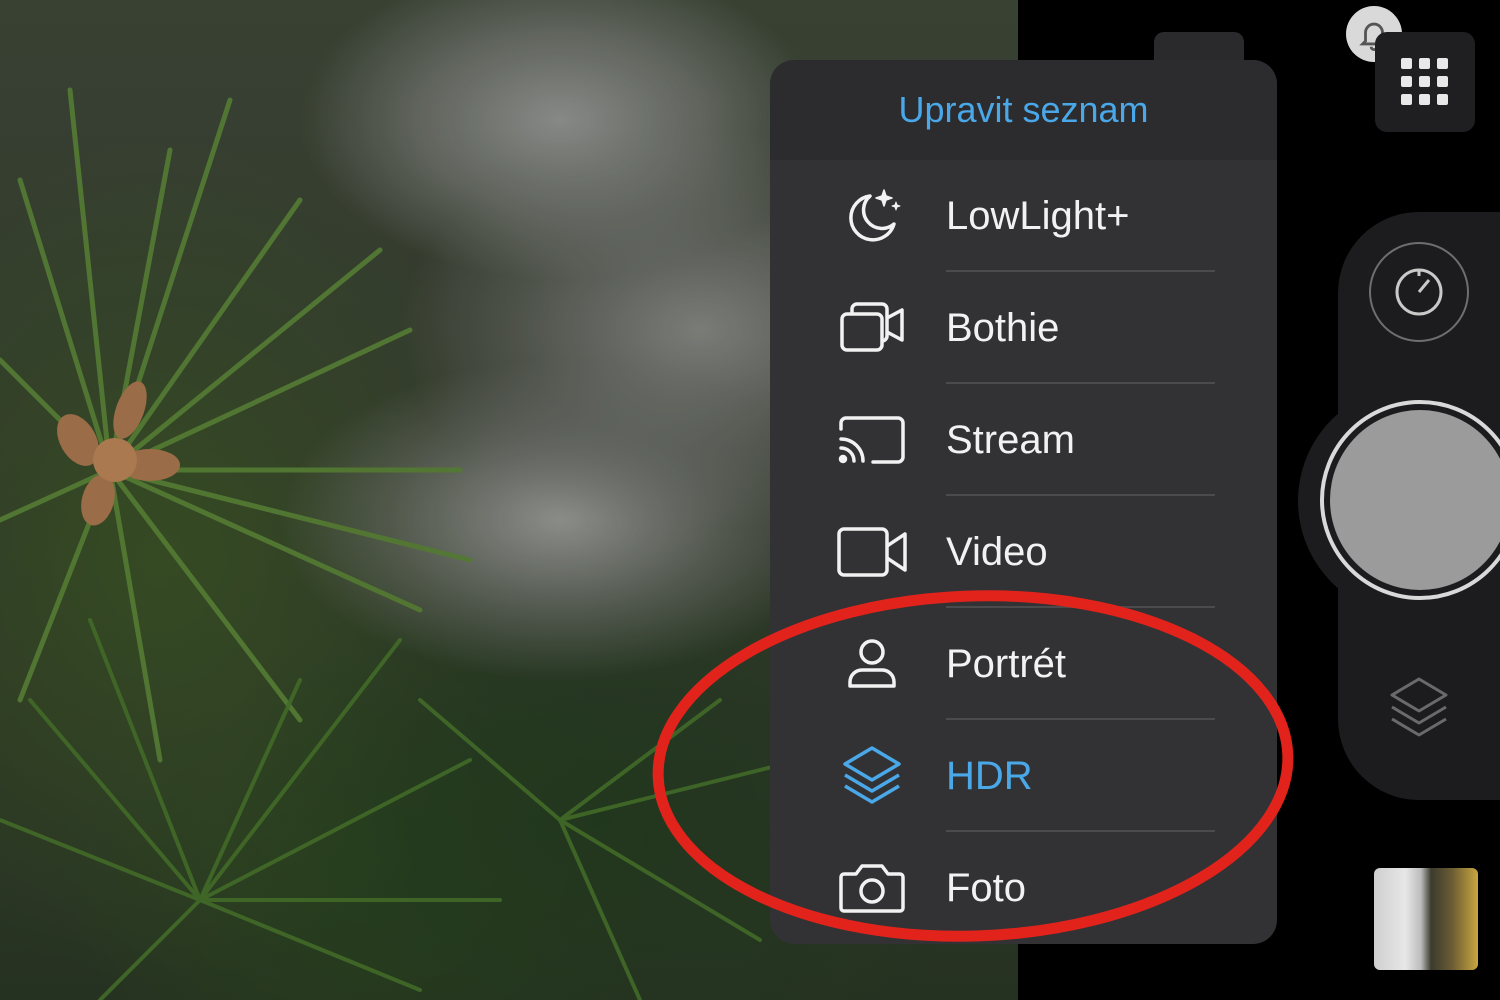 The height and width of the screenshot is (1000, 1500). Describe the element at coordinates (872, 888) in the screenshot. I see `camera-icon` at that location.